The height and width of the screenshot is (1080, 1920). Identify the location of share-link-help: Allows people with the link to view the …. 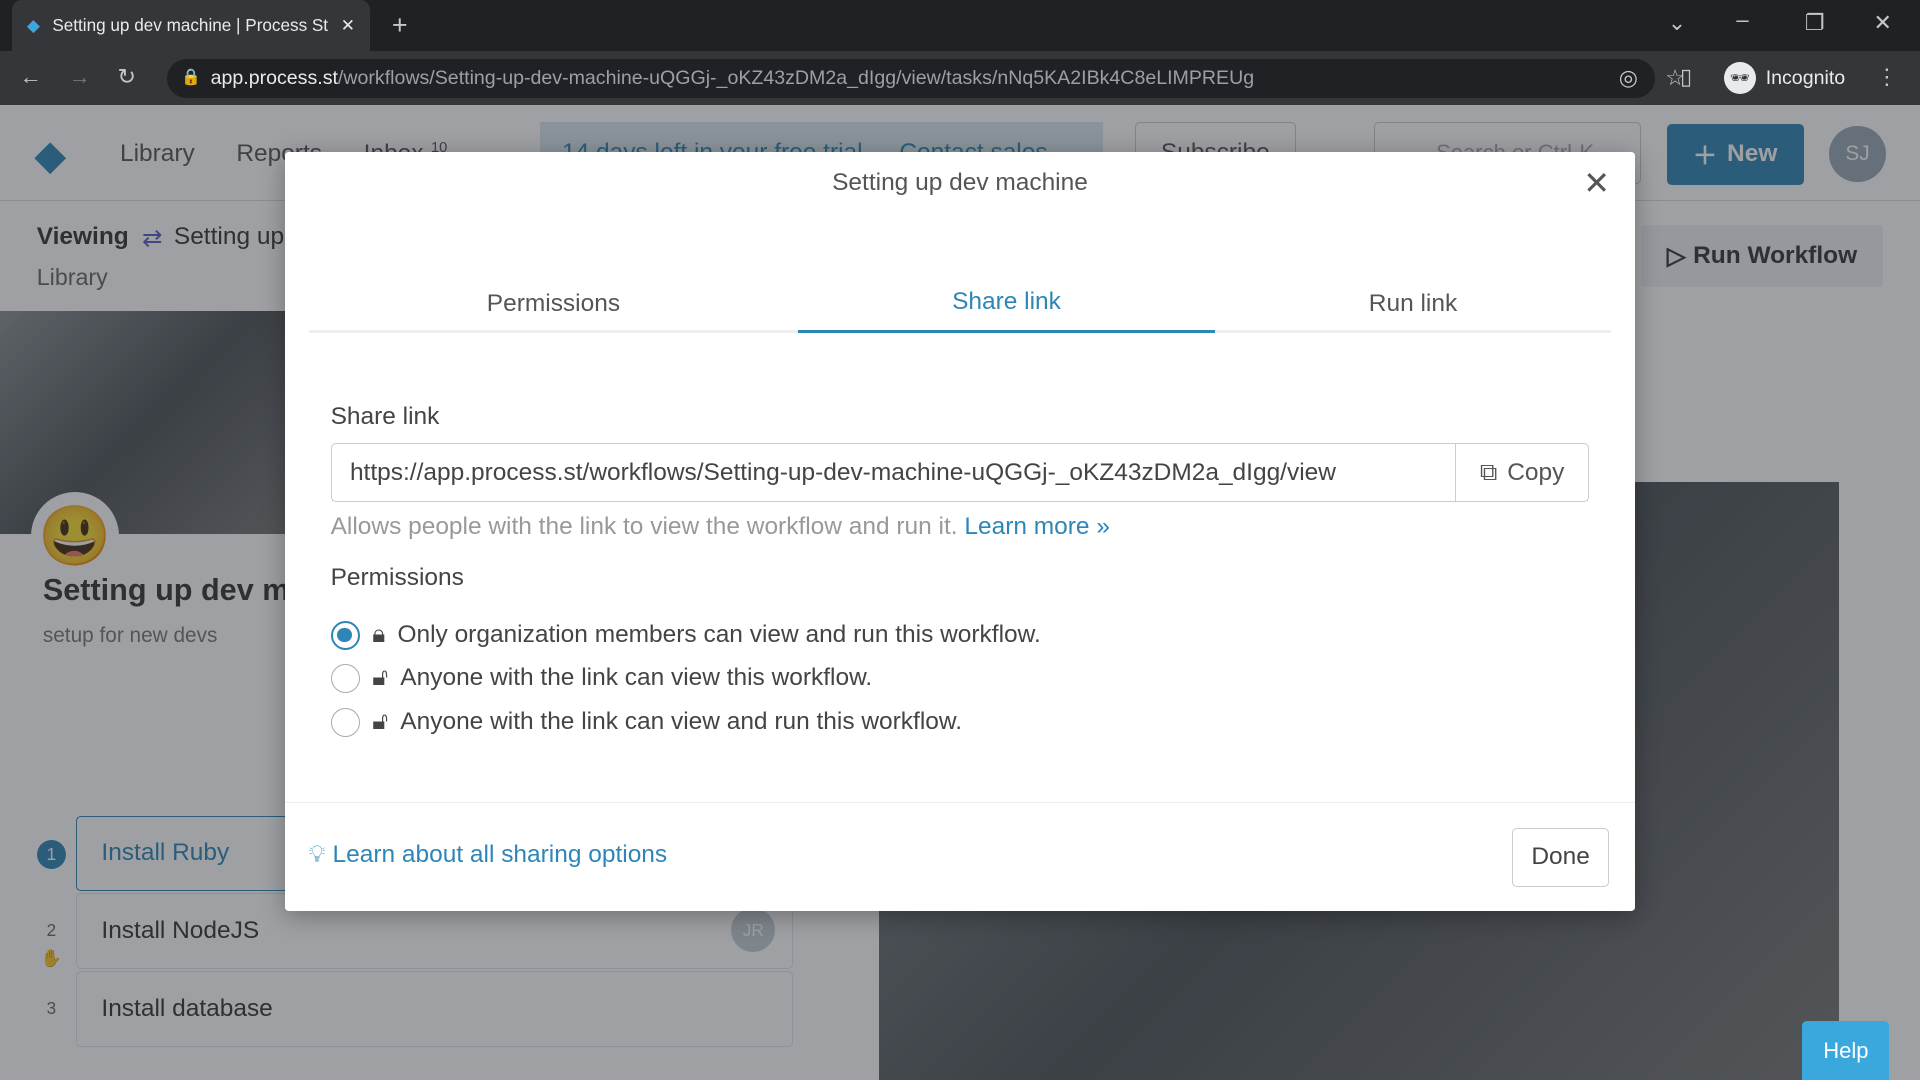
(720, 527).